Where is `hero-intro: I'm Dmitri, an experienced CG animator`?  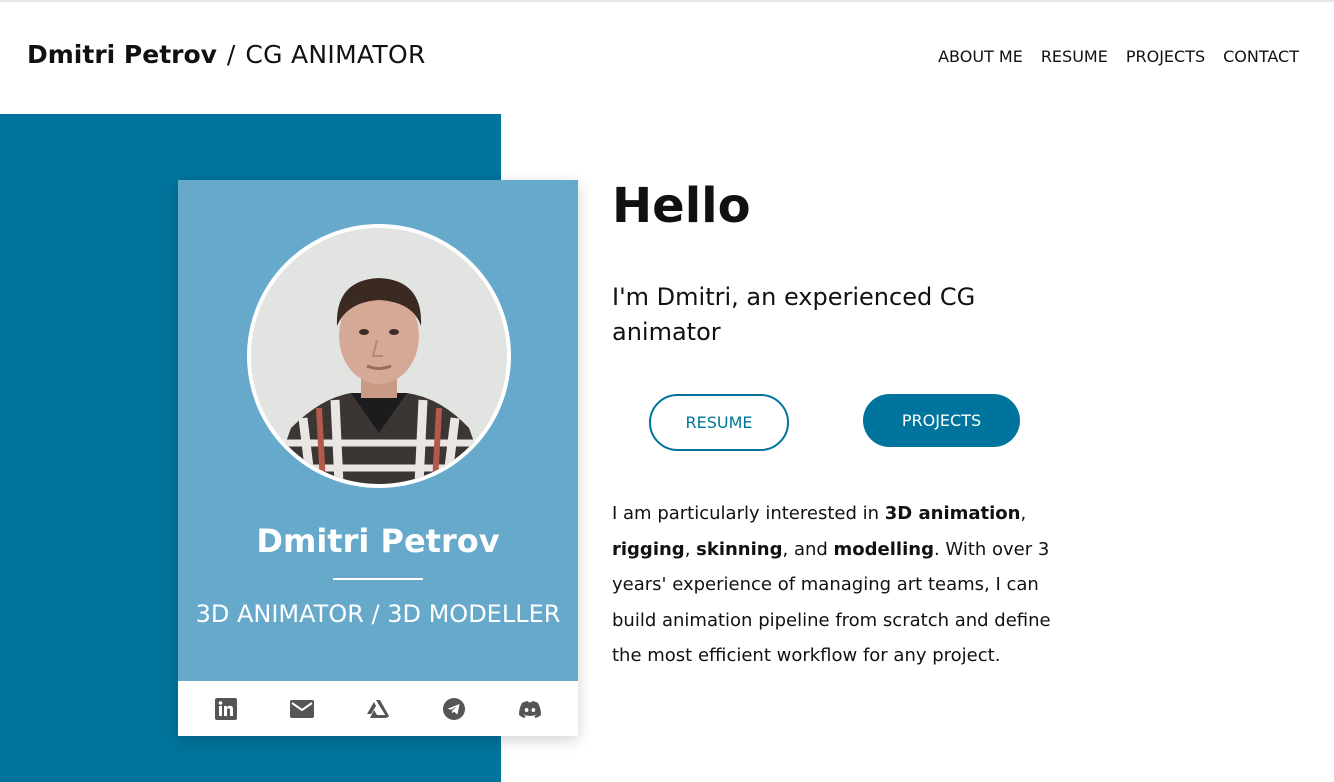
hero-intro: I'm Dmitri, an experienced CG animator is located at coordinates (794, 314).